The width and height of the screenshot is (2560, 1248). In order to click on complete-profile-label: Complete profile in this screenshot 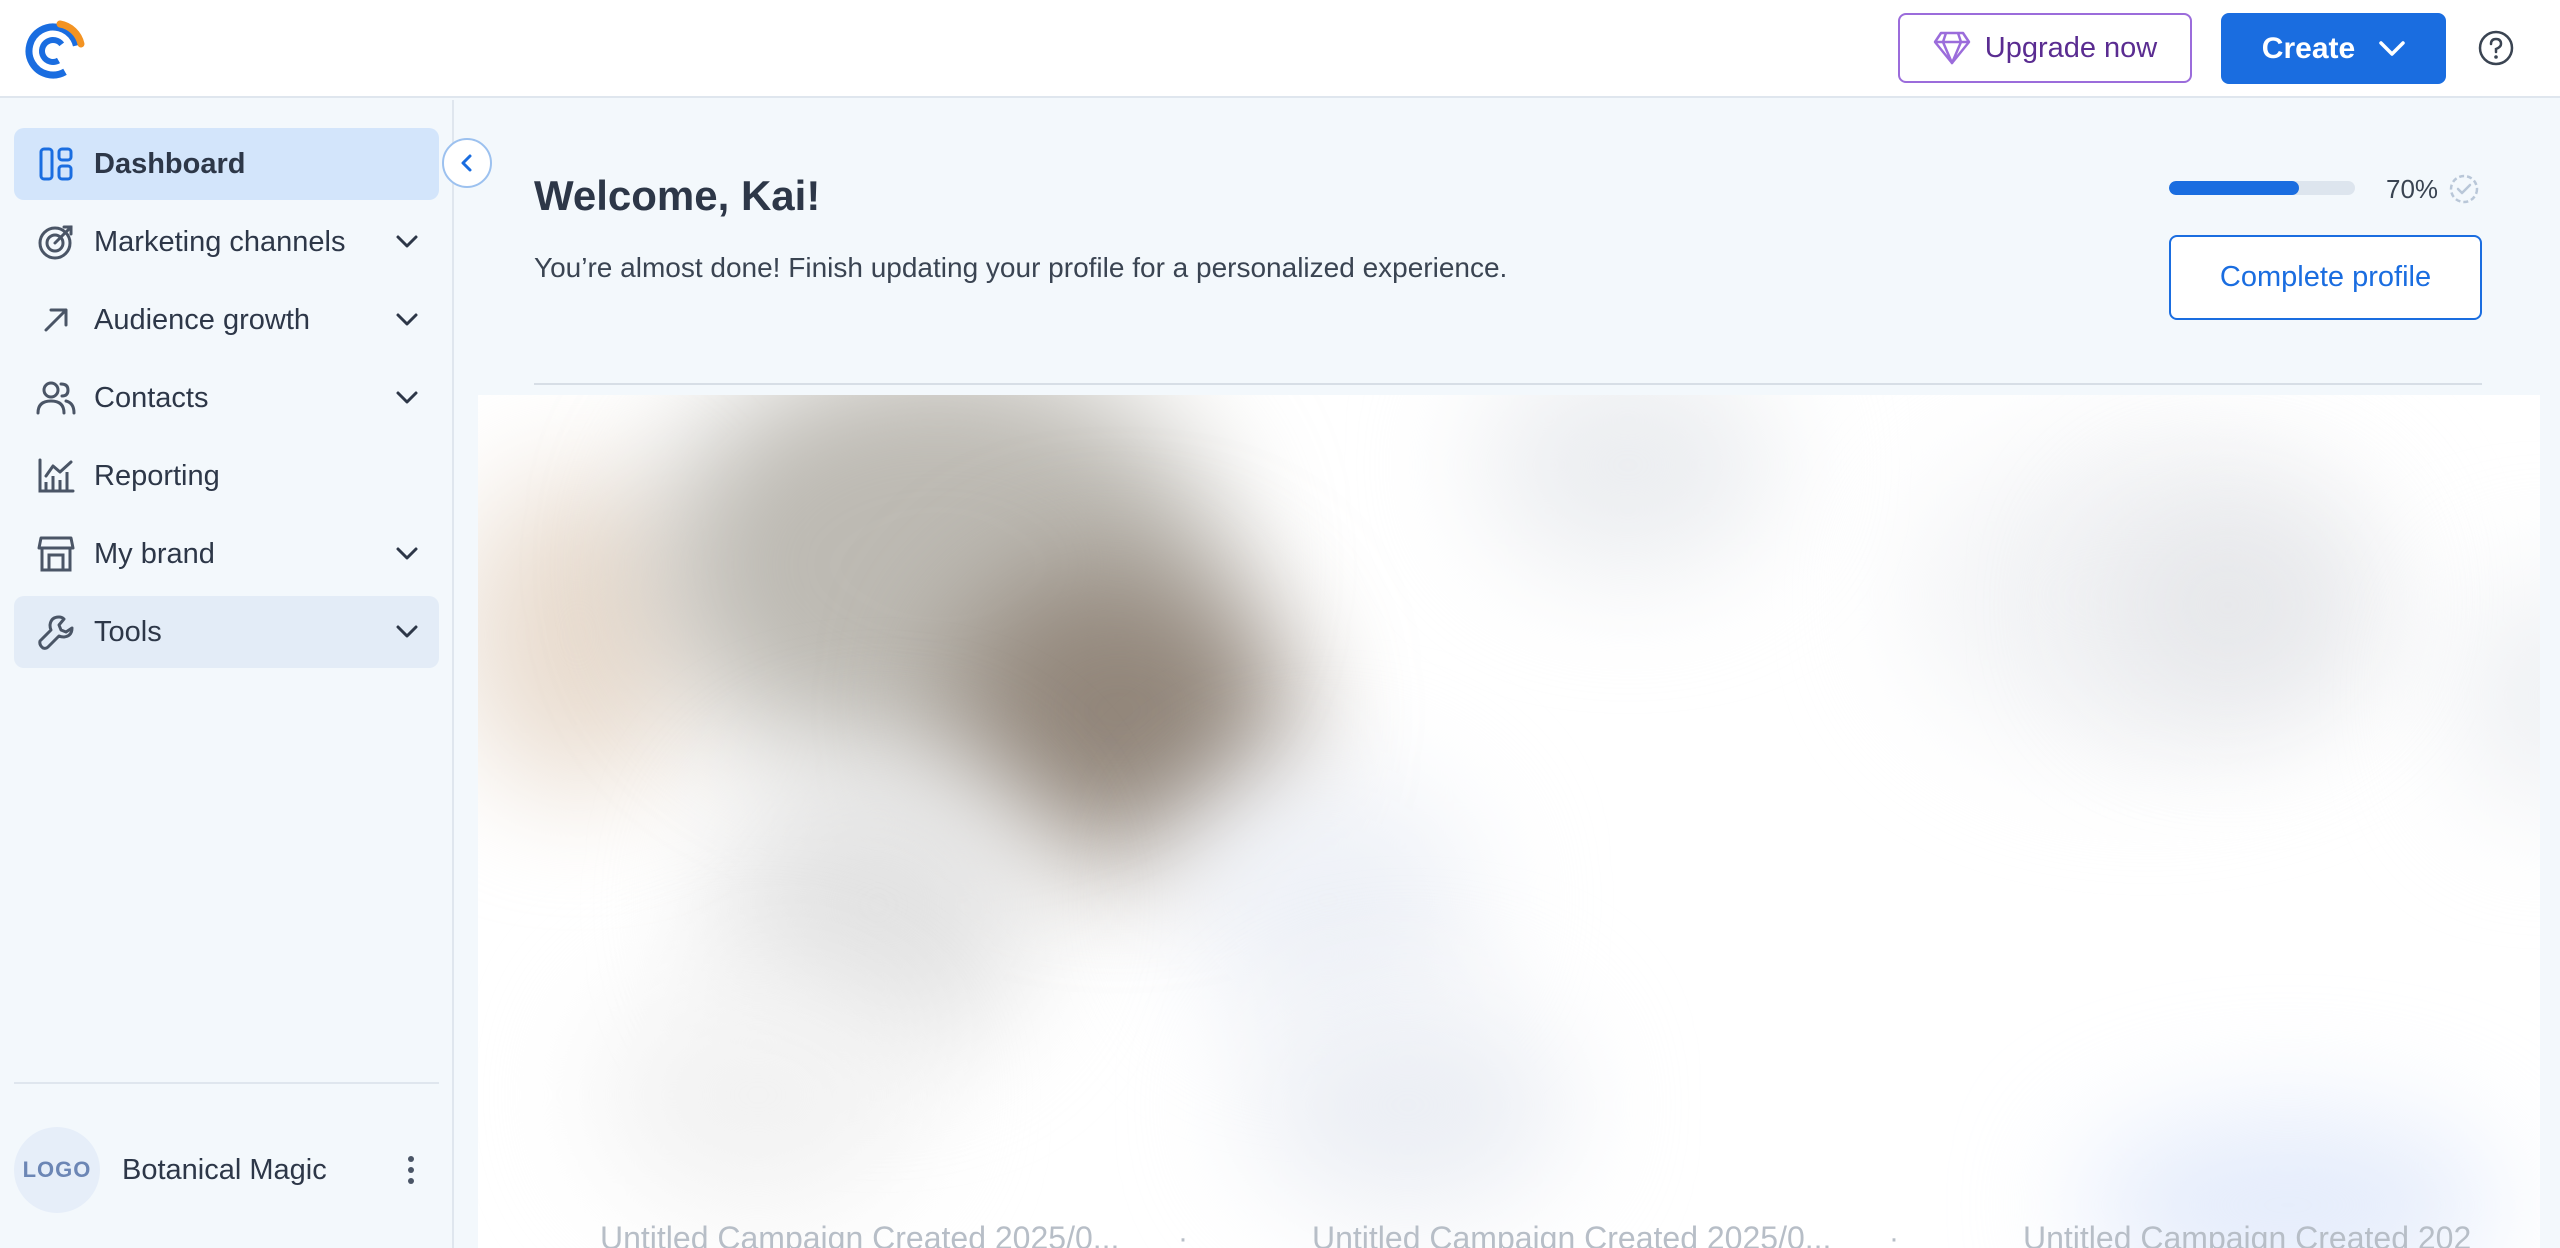, I will do `click(2325, 277)`.